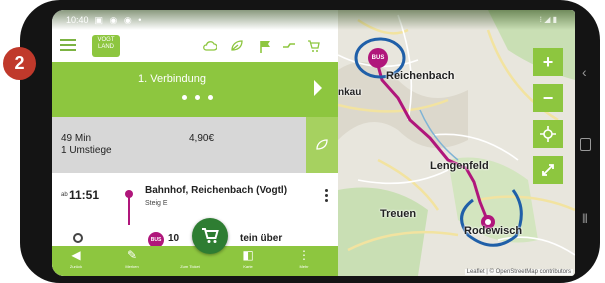 This screenshot has width=605, height=283. I want to click on nav-more-label: Mehr, so click(304, 266).